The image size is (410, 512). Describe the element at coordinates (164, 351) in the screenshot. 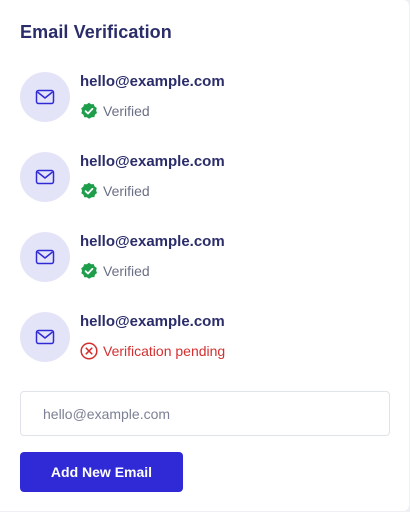

I see `status-text: Verification pending` at that location.